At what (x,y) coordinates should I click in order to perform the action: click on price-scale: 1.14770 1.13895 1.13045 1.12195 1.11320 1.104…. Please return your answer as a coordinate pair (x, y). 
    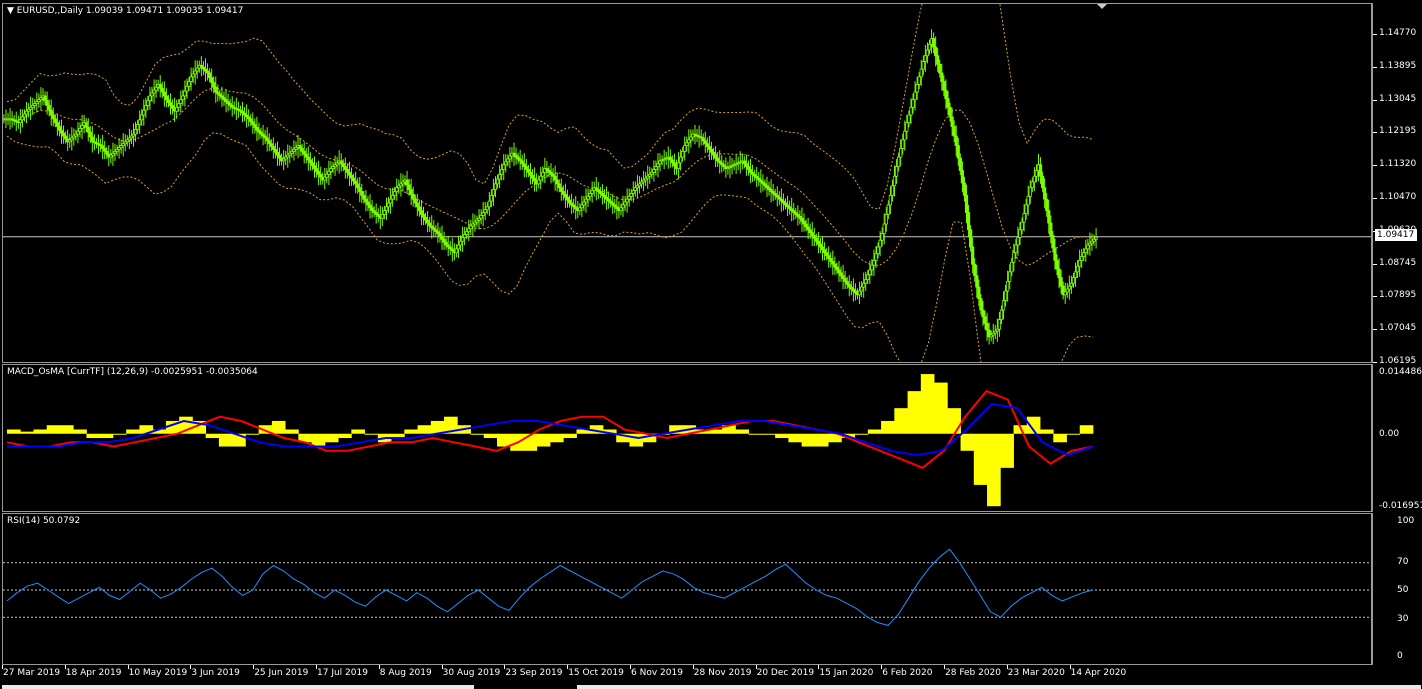
    Looking at the image, I should click on (1397, 184).